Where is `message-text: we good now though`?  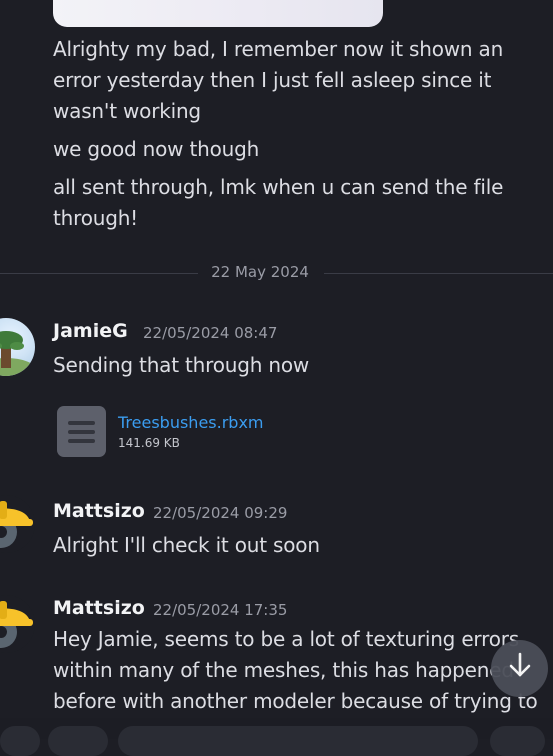 message-text: we good now though is located at coordinates (156, 149).